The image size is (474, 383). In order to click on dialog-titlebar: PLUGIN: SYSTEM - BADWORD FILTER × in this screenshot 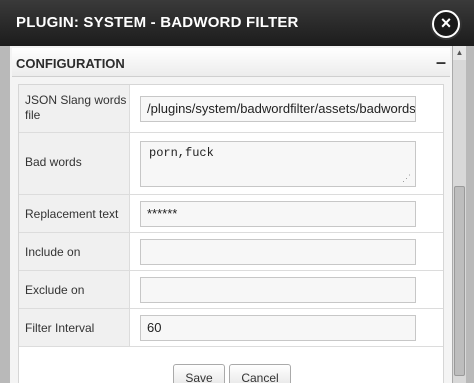, I will do `click(237, 23)`.